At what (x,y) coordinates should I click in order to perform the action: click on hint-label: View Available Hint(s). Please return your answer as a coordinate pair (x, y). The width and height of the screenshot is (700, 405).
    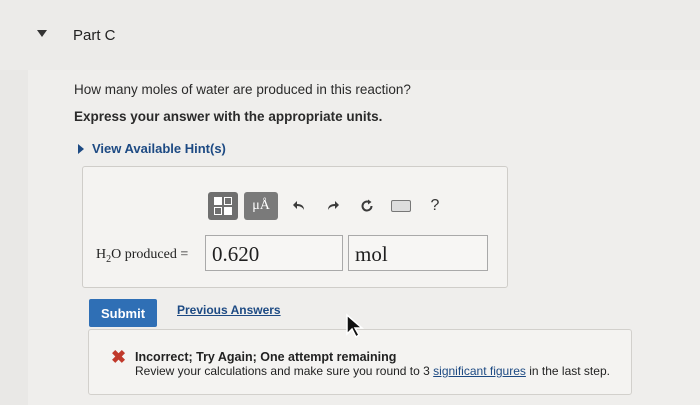
    Looking at the image, I should click on (159, 148).